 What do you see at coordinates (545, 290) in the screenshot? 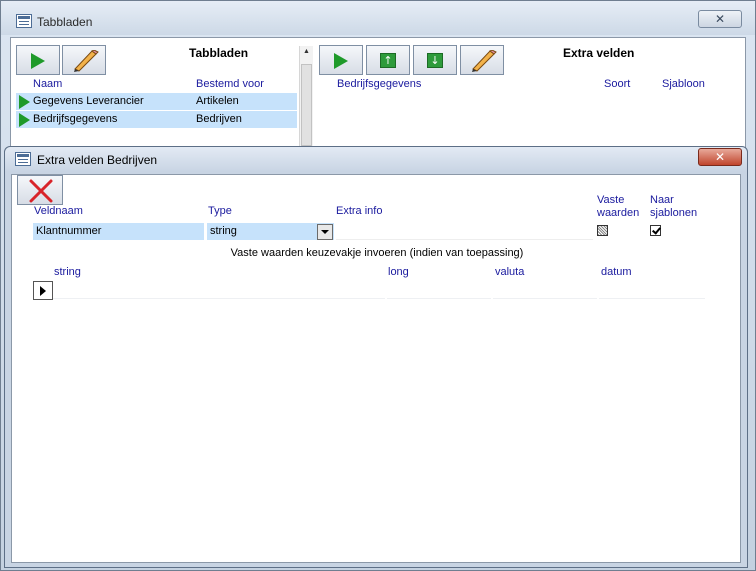
I see `subform-cell-valuta` at bounding box center [545, 290].